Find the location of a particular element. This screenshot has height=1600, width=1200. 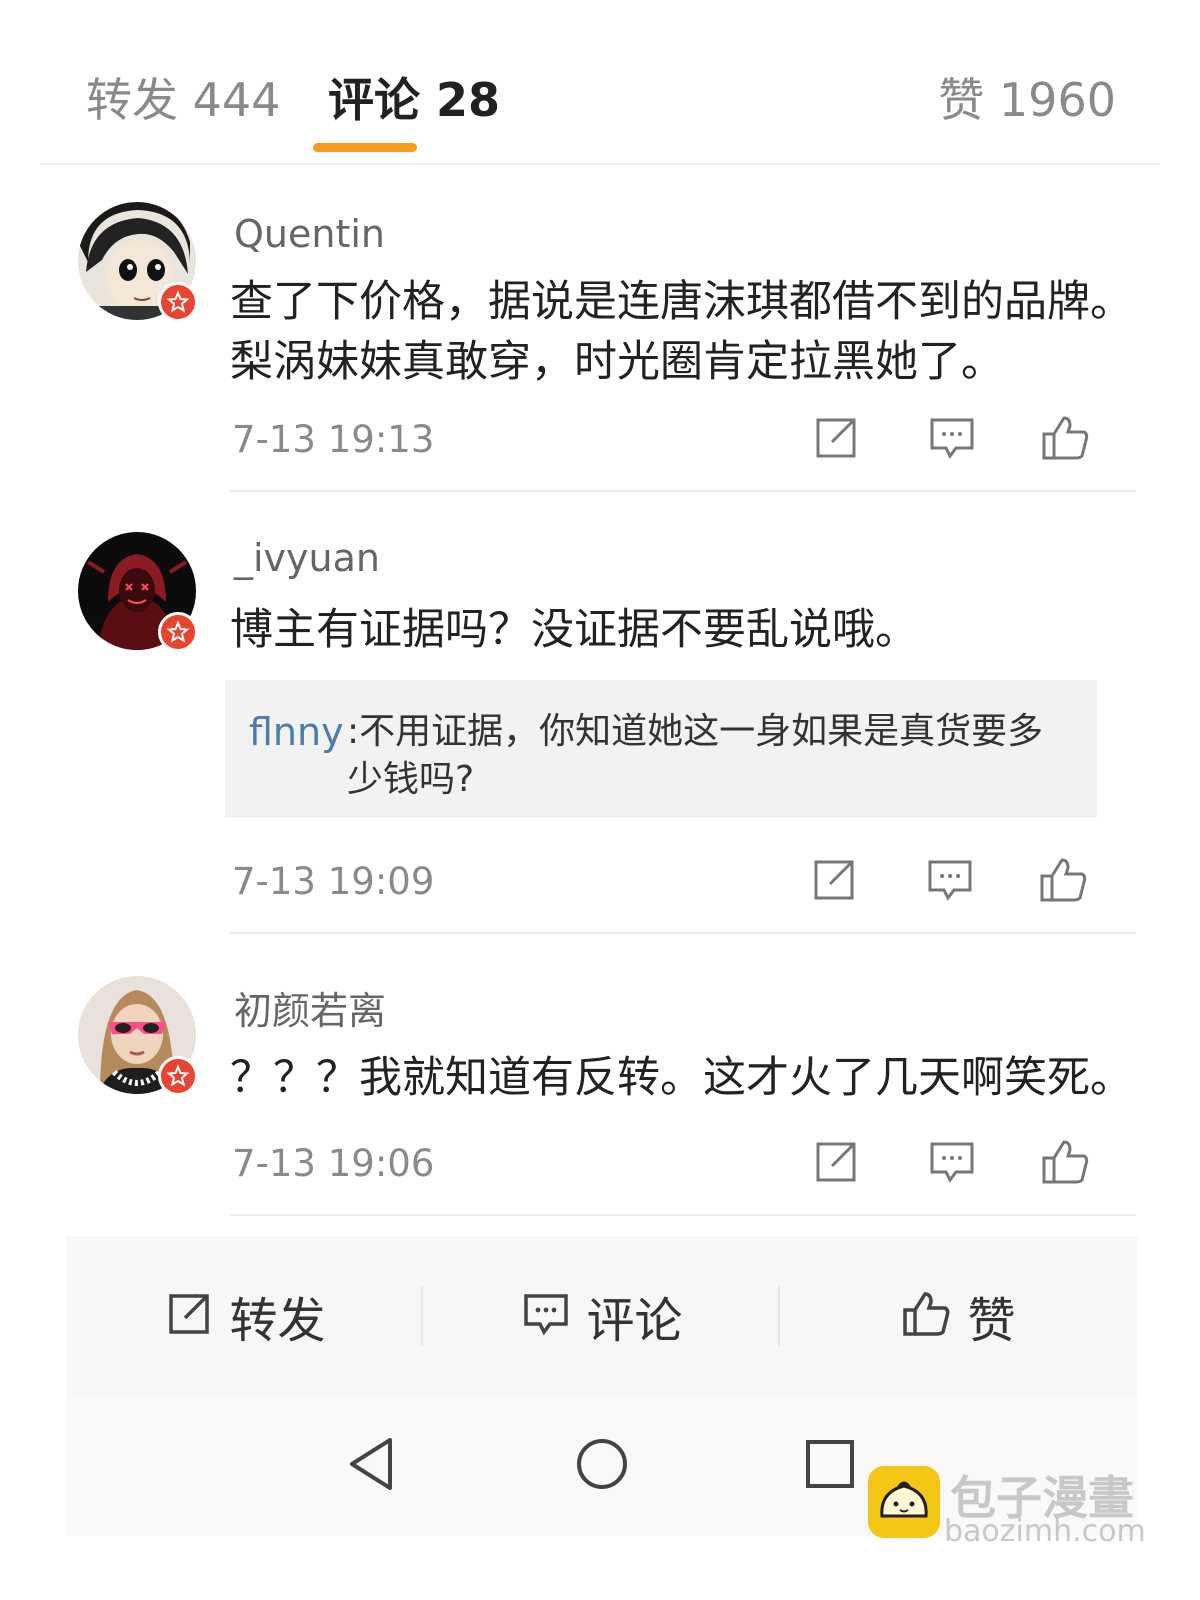

tab-likes: 赞 1960 is located at coordinates (1027, 97).